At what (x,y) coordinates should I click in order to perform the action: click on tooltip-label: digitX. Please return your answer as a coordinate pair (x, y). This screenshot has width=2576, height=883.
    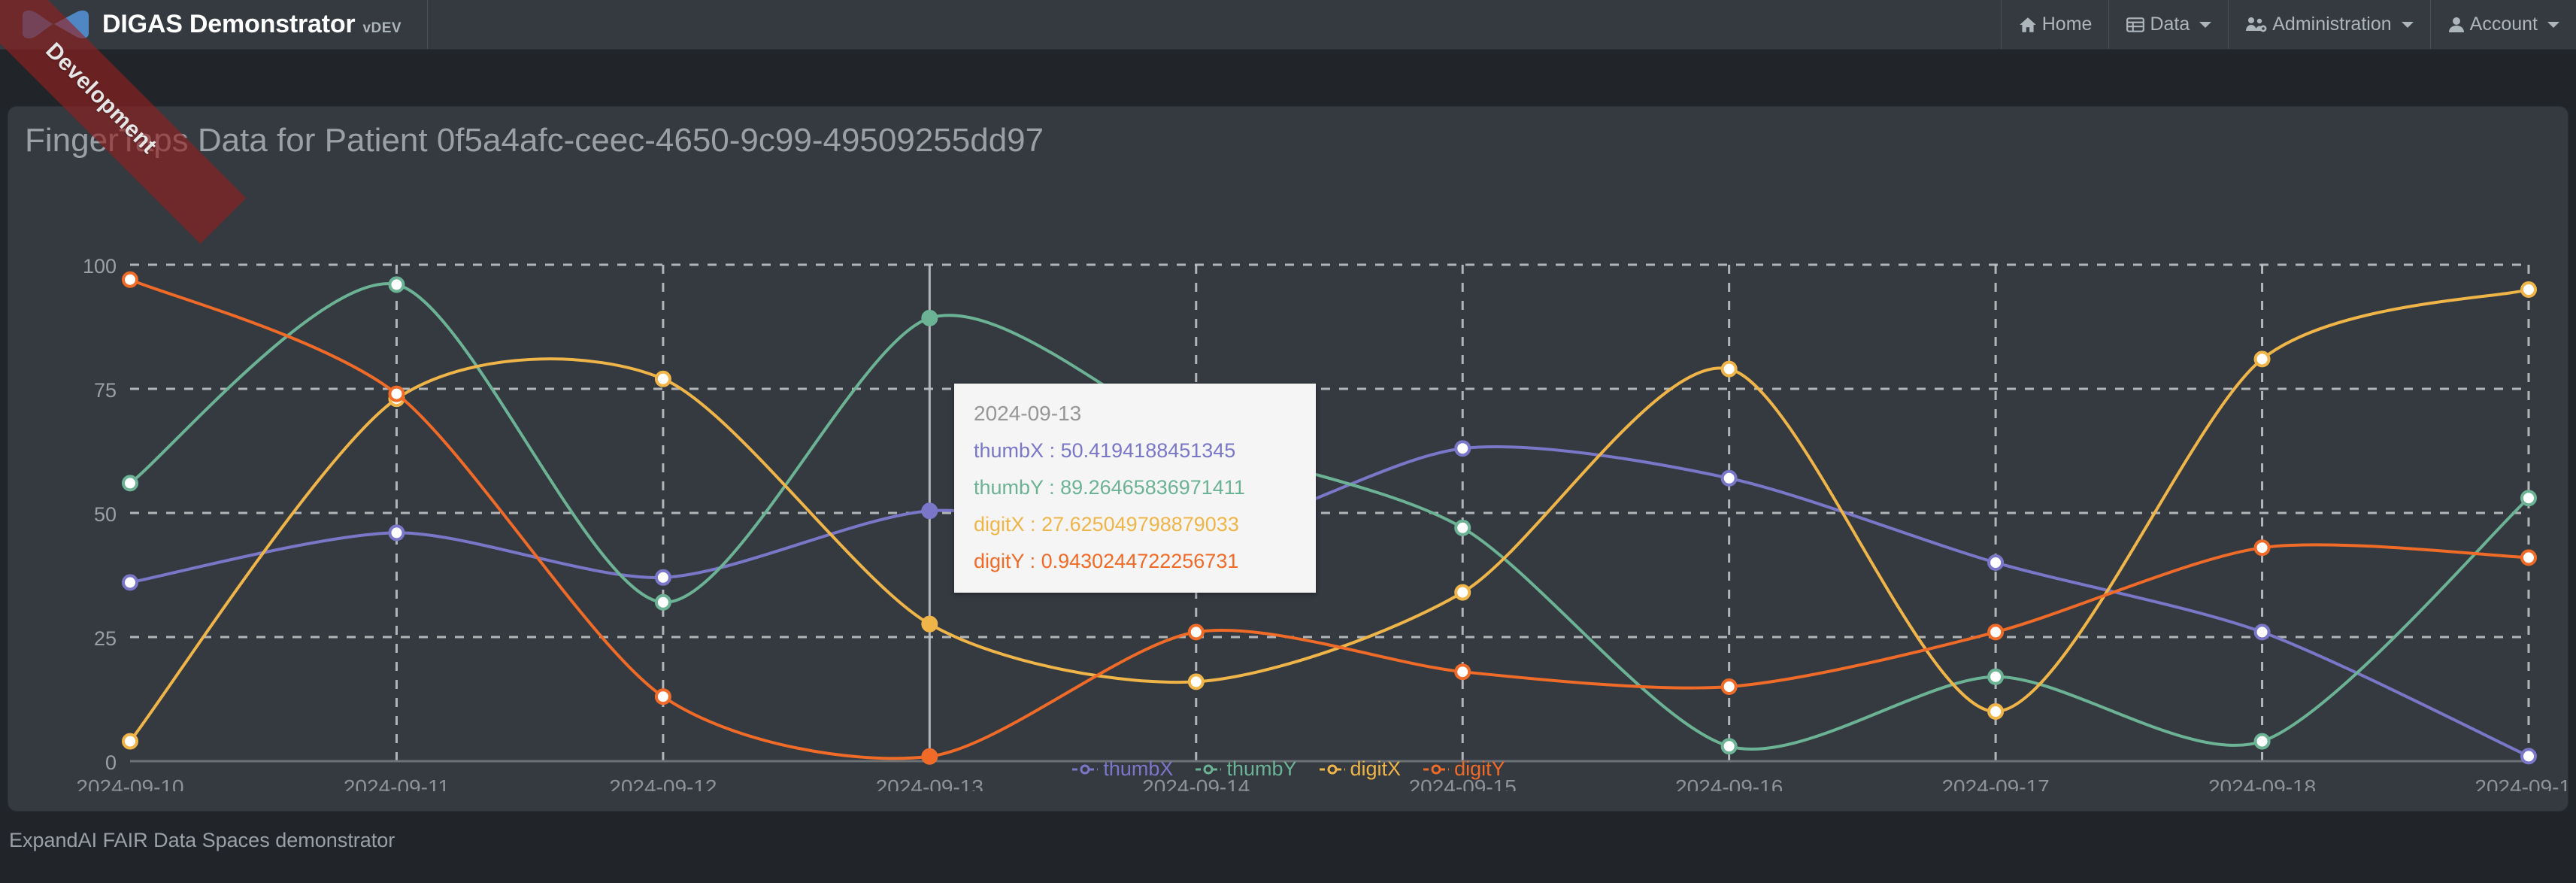
    Looking at the image, I should click on (999, 524).